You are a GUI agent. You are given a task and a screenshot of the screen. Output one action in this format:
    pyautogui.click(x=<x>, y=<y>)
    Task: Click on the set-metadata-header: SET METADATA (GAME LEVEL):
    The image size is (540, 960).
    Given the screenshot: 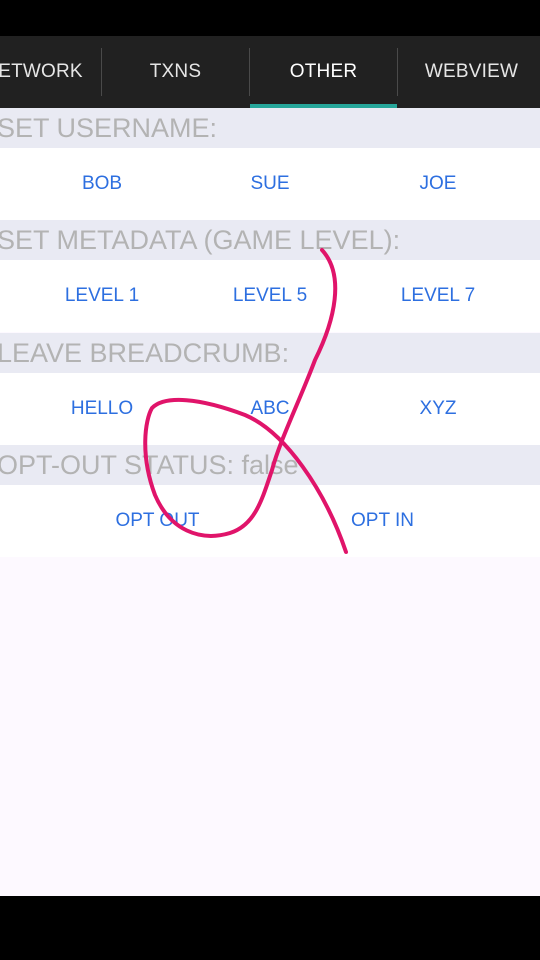 What is the action you would take?
    pyautogui.click(x=270, y=240)
    